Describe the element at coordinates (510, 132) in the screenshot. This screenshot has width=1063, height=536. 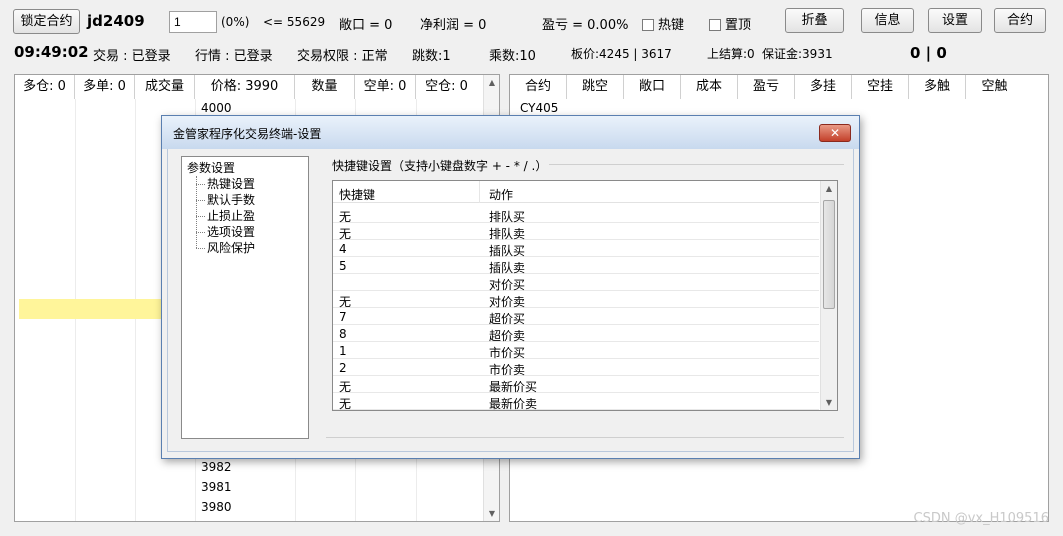
I see `dialog-titlebar: 金管家程序化交易终端-设置 ✕` at that location.